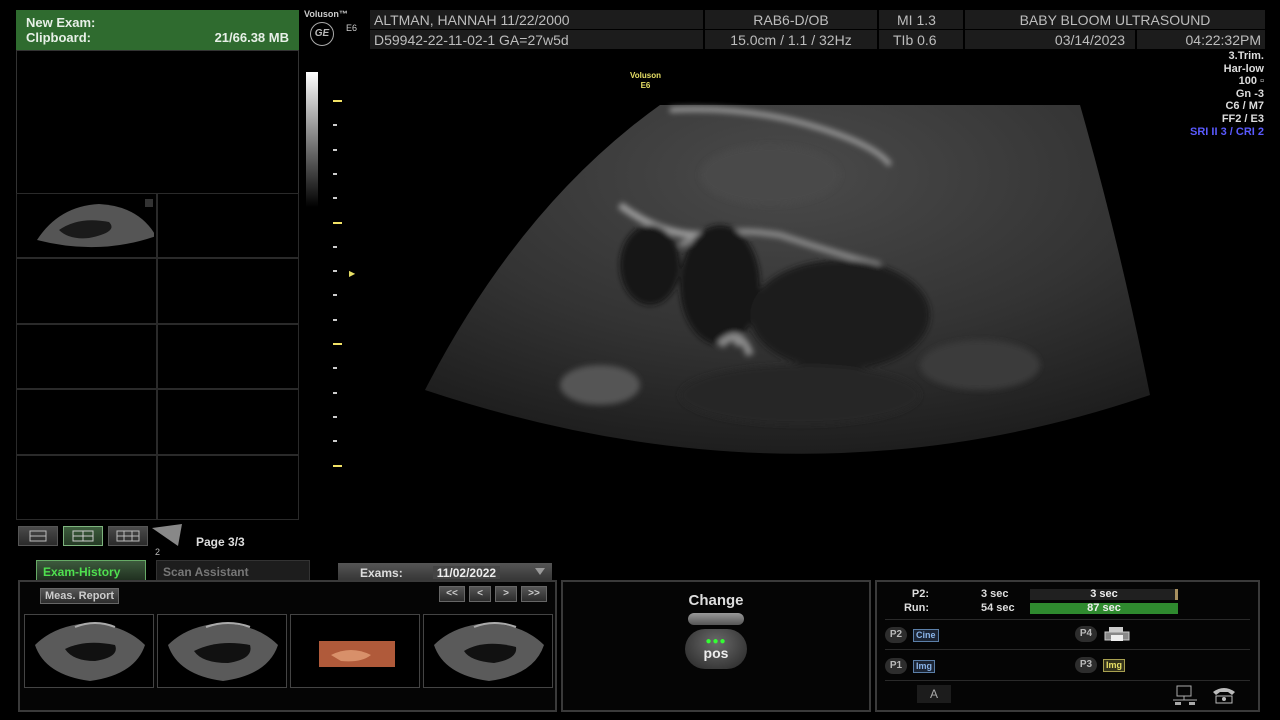 Image resolution: width=1280 pixels, height=720 pixels. I want to click on clipboard-label: Clipboard:, so click(58, 37).